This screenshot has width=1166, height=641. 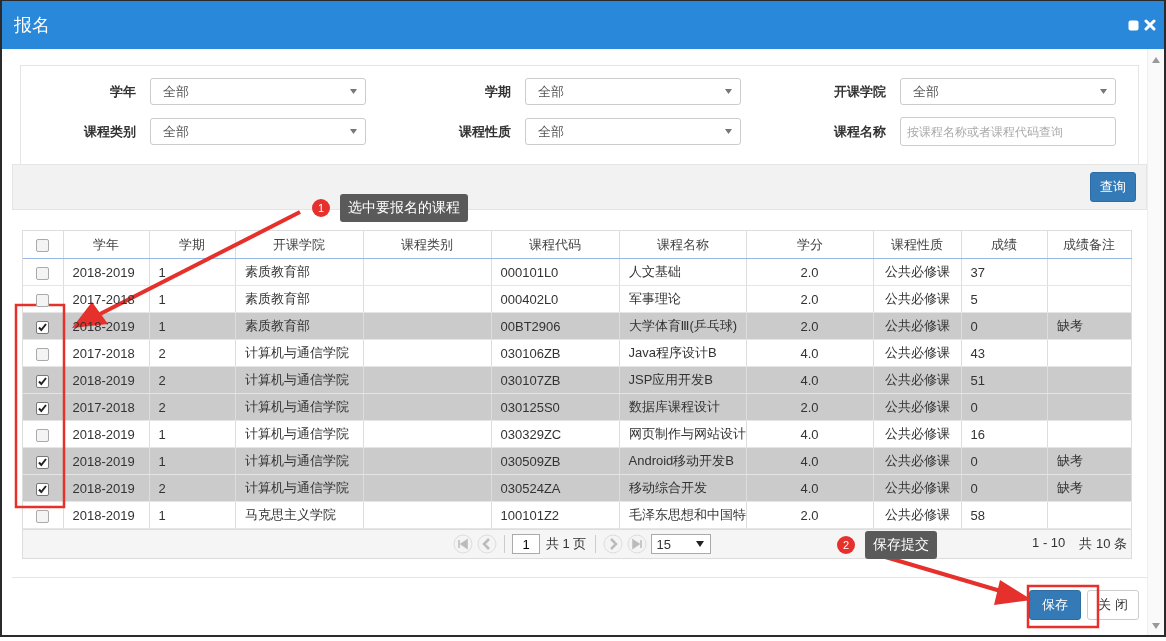 I want to click on column-header: 课程名称, so click(x=682, y=245).